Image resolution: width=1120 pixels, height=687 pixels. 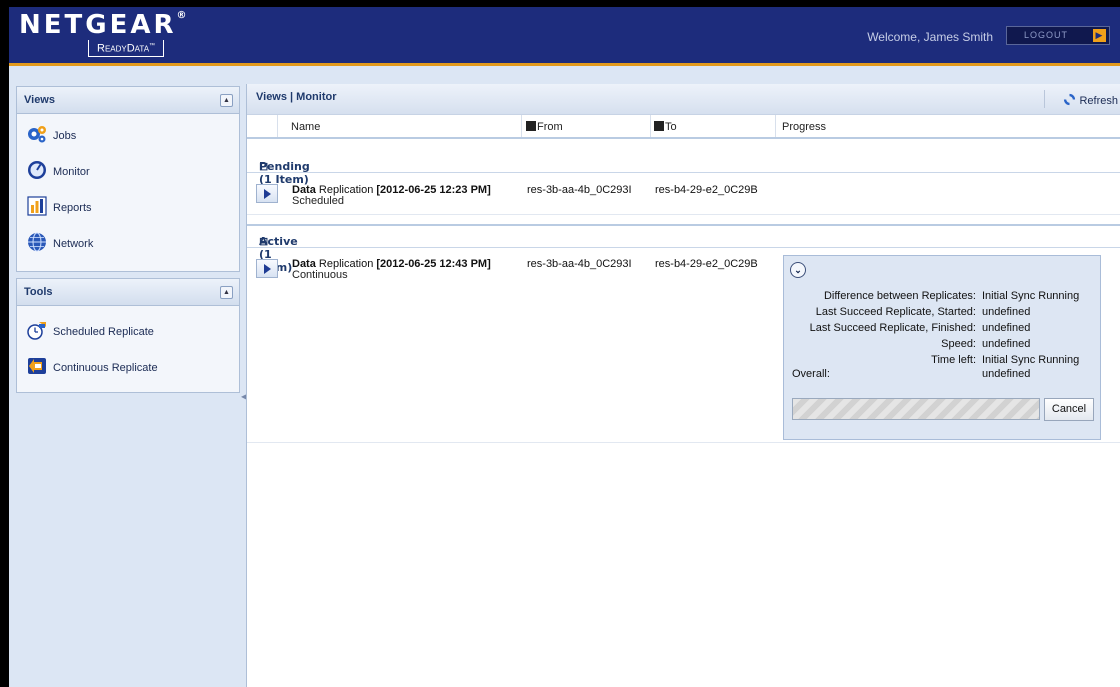 I want to click on sidebar-item-label: Reports, so click(x=72, y=208).